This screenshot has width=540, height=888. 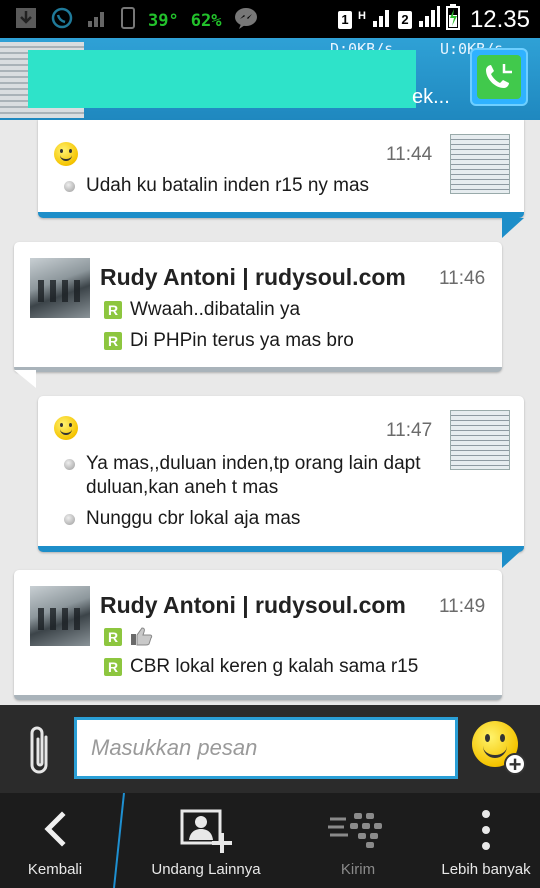 What do you see at coordinates (26, 20) in the screenshot?
I see `download-notification-icon` at bounding box center [26, 20].